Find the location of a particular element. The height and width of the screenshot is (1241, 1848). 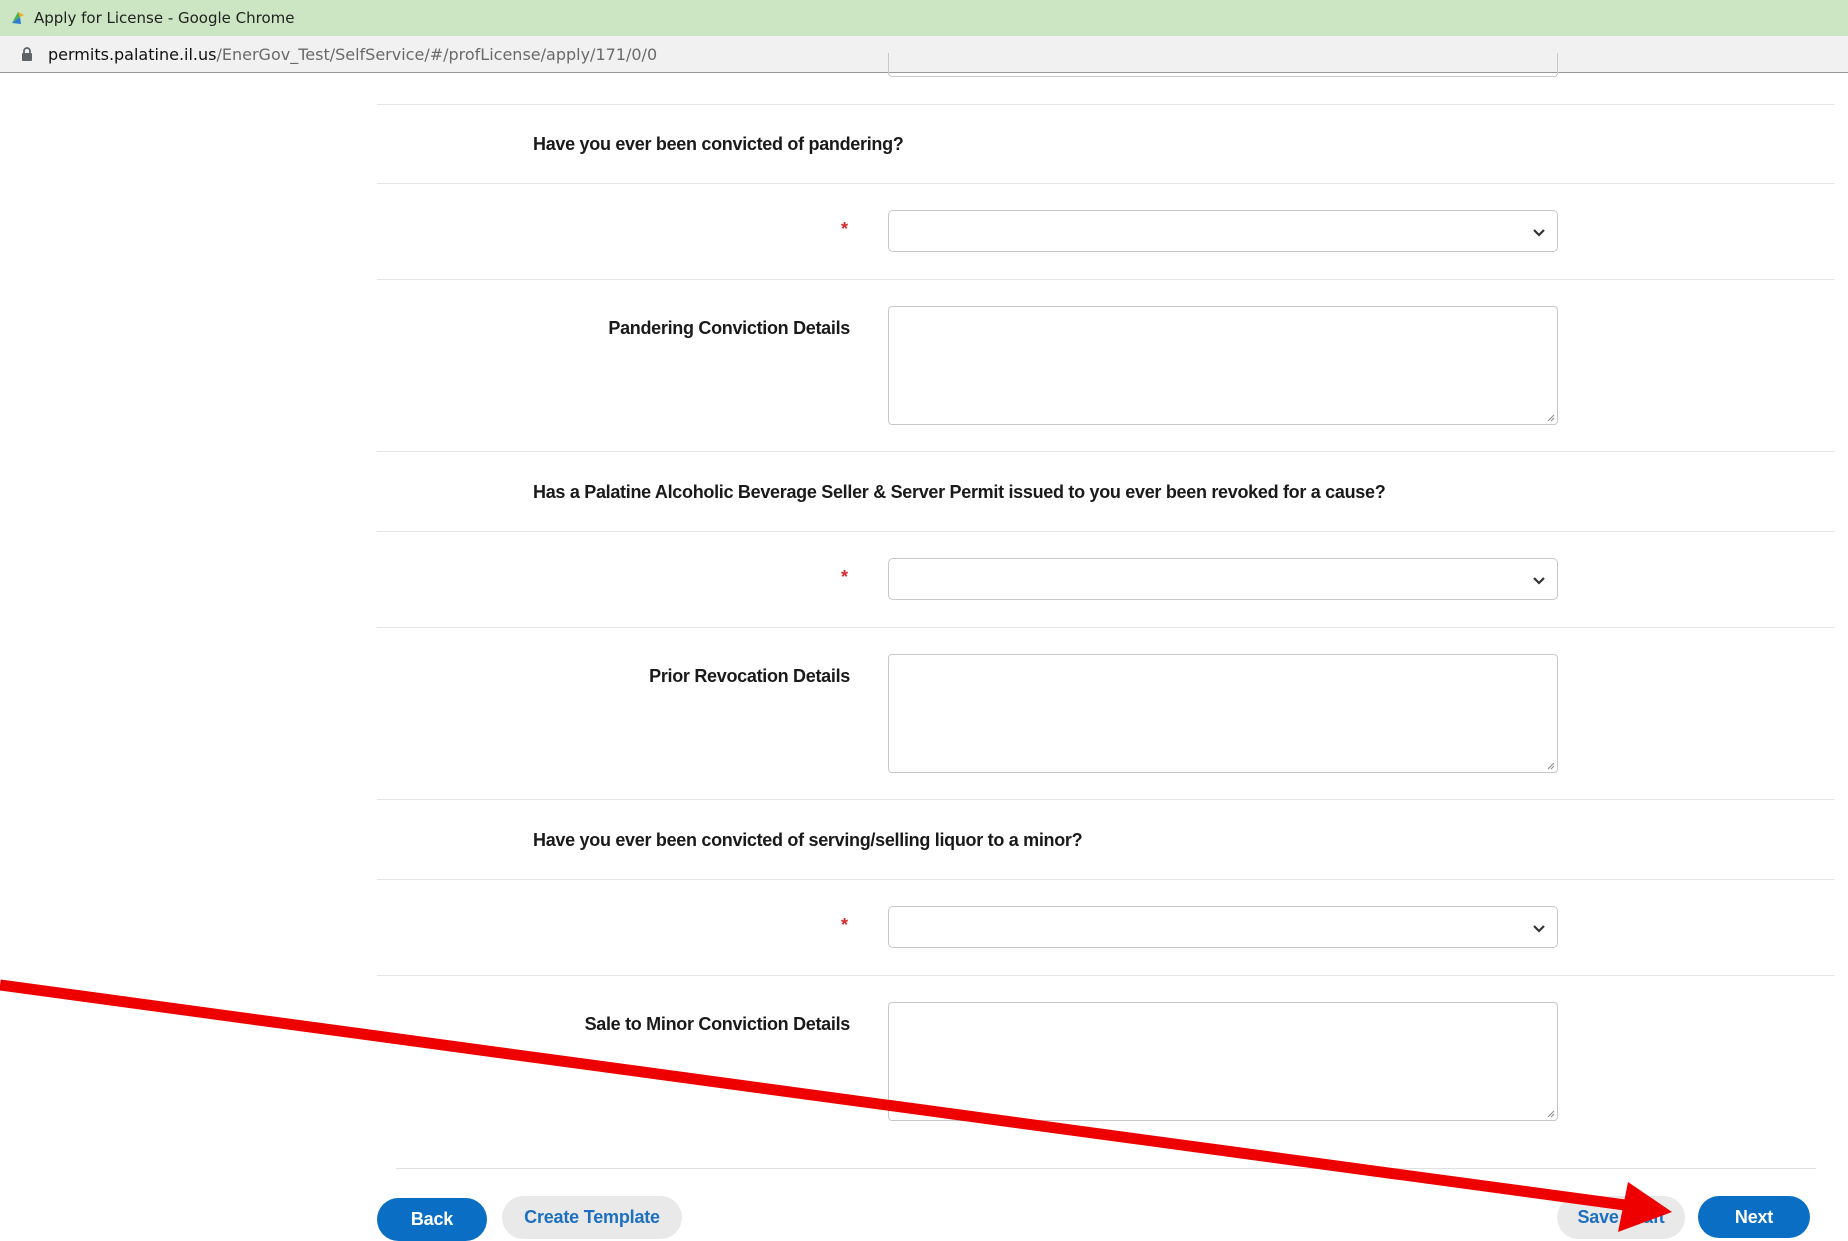

footer-divider is located at coordinates (1106, 1168).